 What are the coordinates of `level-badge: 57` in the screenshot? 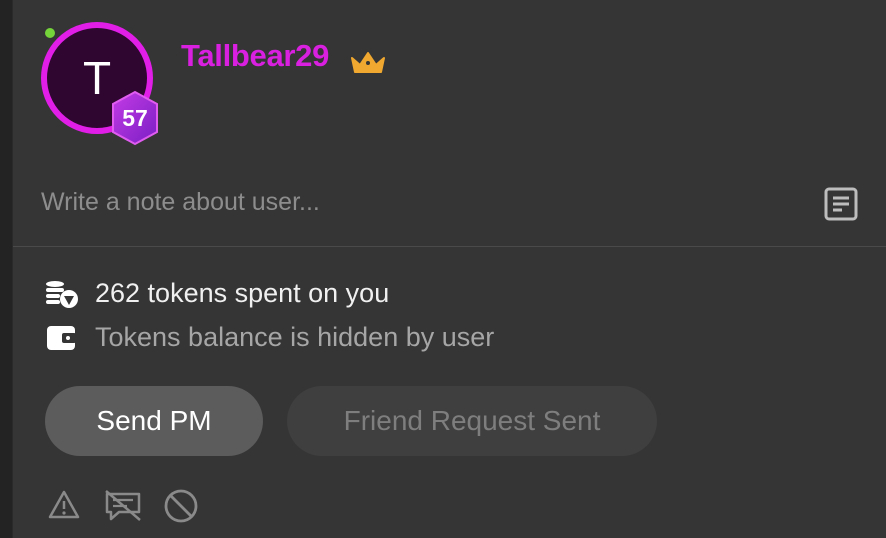 It's located at (135, 118).